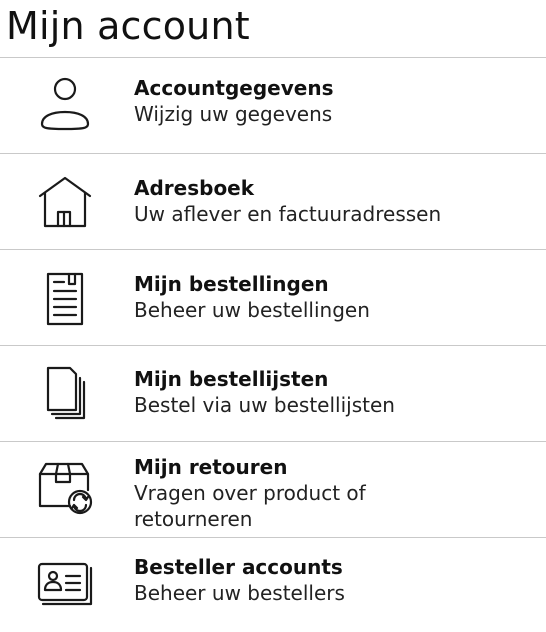 The height and width of the screenshot is (632, 546). I want to click on menu-item-title: Adresboek, so click(194, 188).